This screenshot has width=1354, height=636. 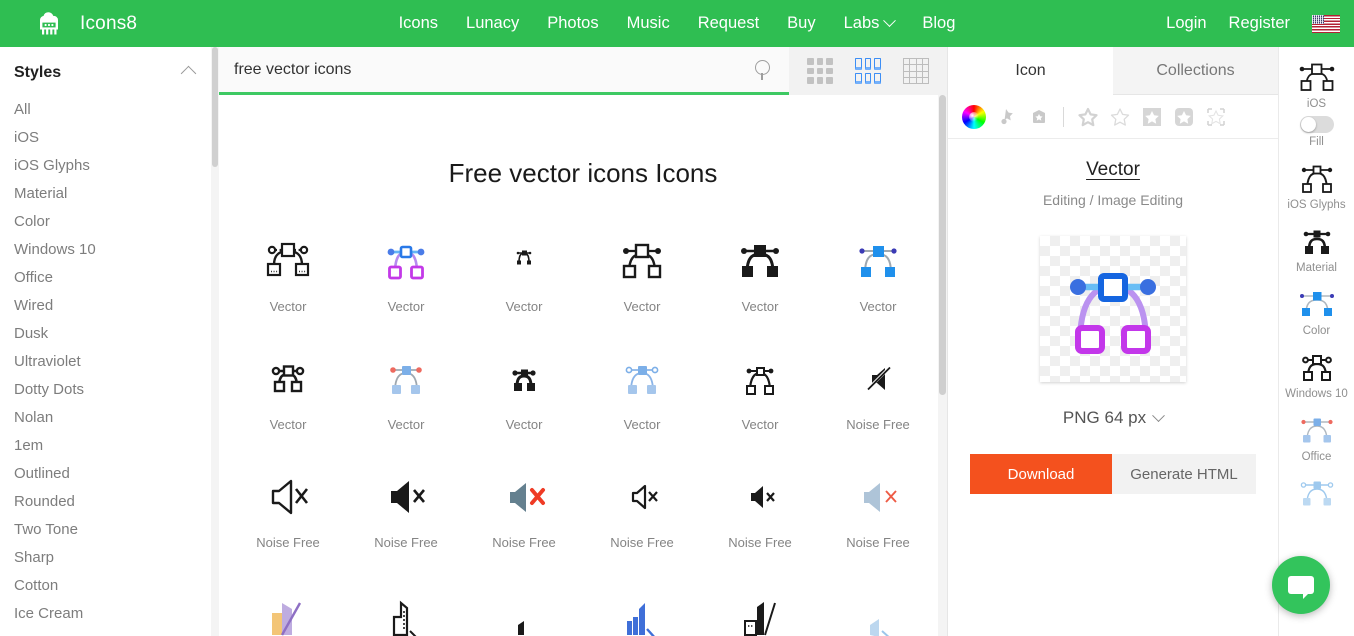 I want to click on search-icon, so click(x=765, y=70).